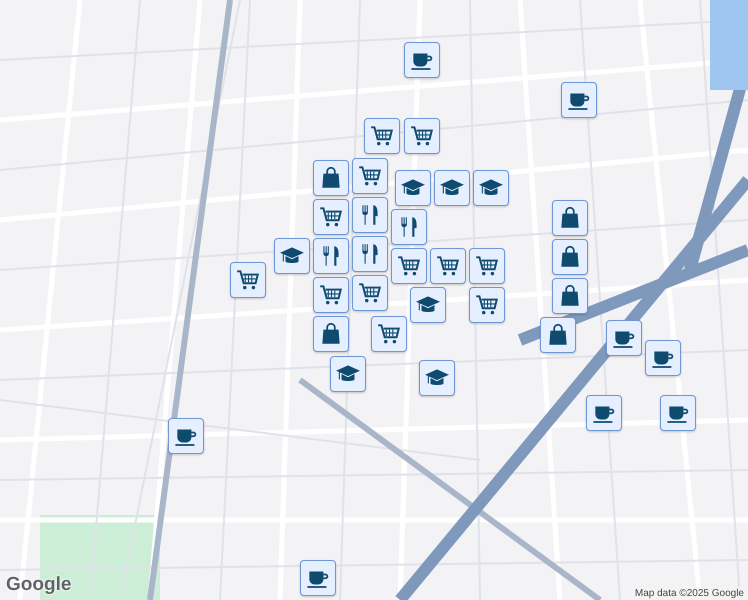  What do you see at coordinates (39, 585) in the screenshot?
I see `google-logo: Google` at bounding box center [39, 585].